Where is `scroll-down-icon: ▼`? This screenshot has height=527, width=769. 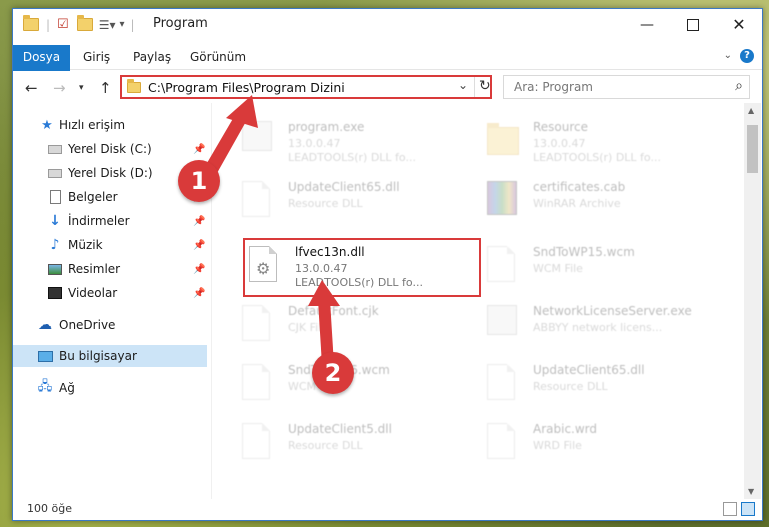
scroll-down-icon: ▼ is located at coordinates (751, 491).